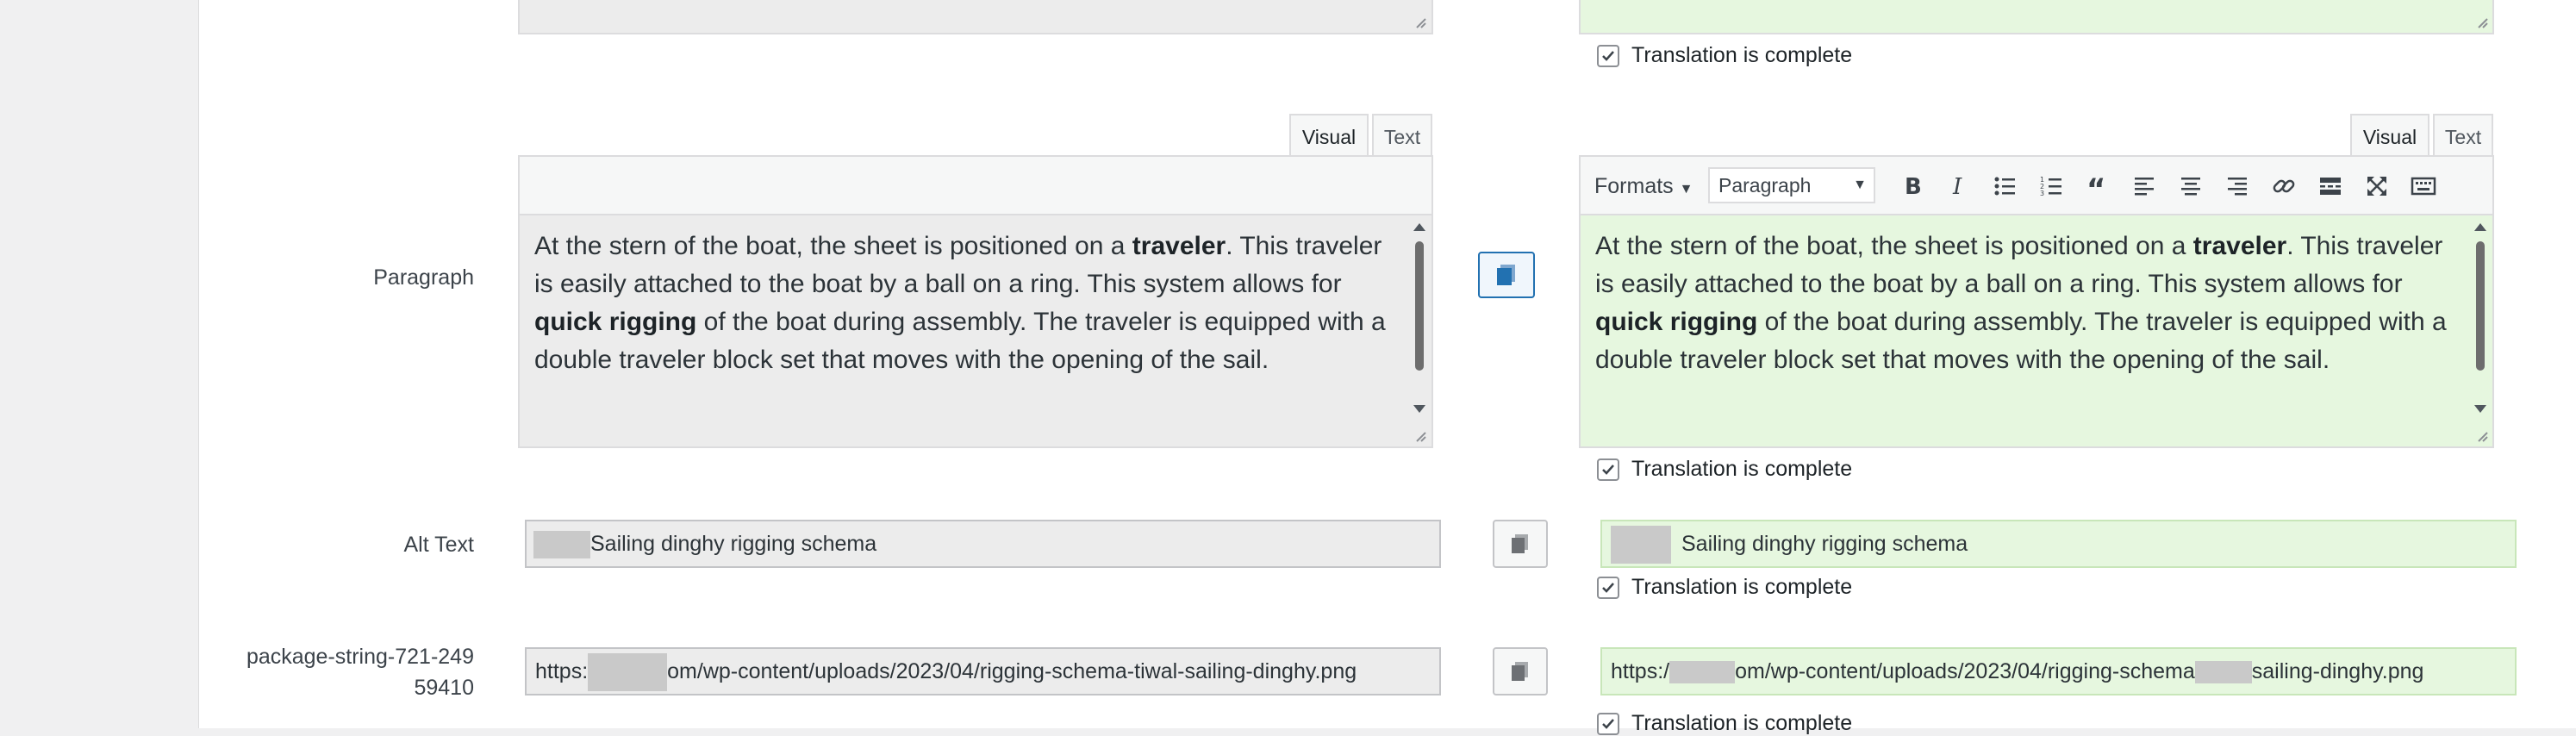 This screenshot has height=736, width=2576. What do you see at coordinates (1402, 135) in the screenshot?
I see `tab-text-original: Text` at bounding box center [1402, 135].